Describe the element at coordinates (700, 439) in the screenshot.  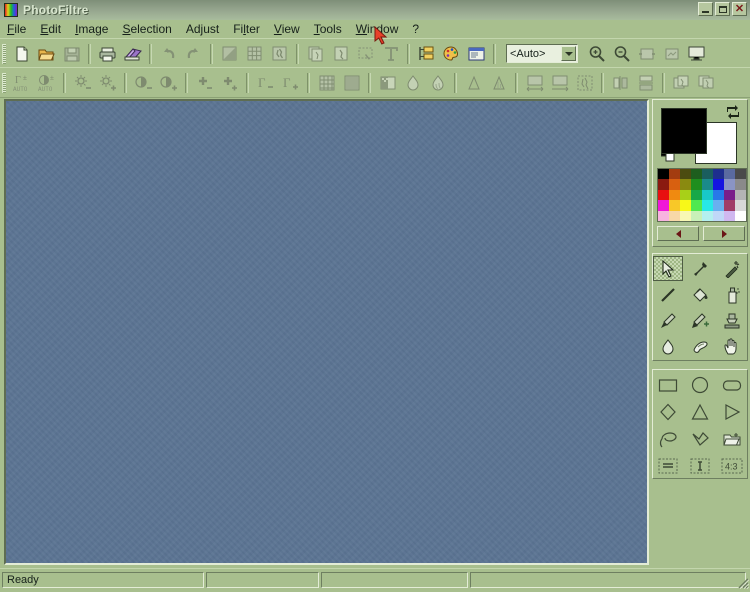
I see `shape-polygon` at that location.